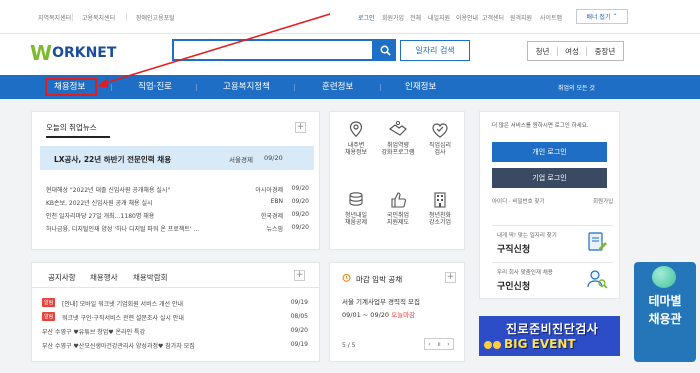  Describe the element at coordinates (300, 214) in the screenshot. I see `news-item-date: 09/20` at that location.